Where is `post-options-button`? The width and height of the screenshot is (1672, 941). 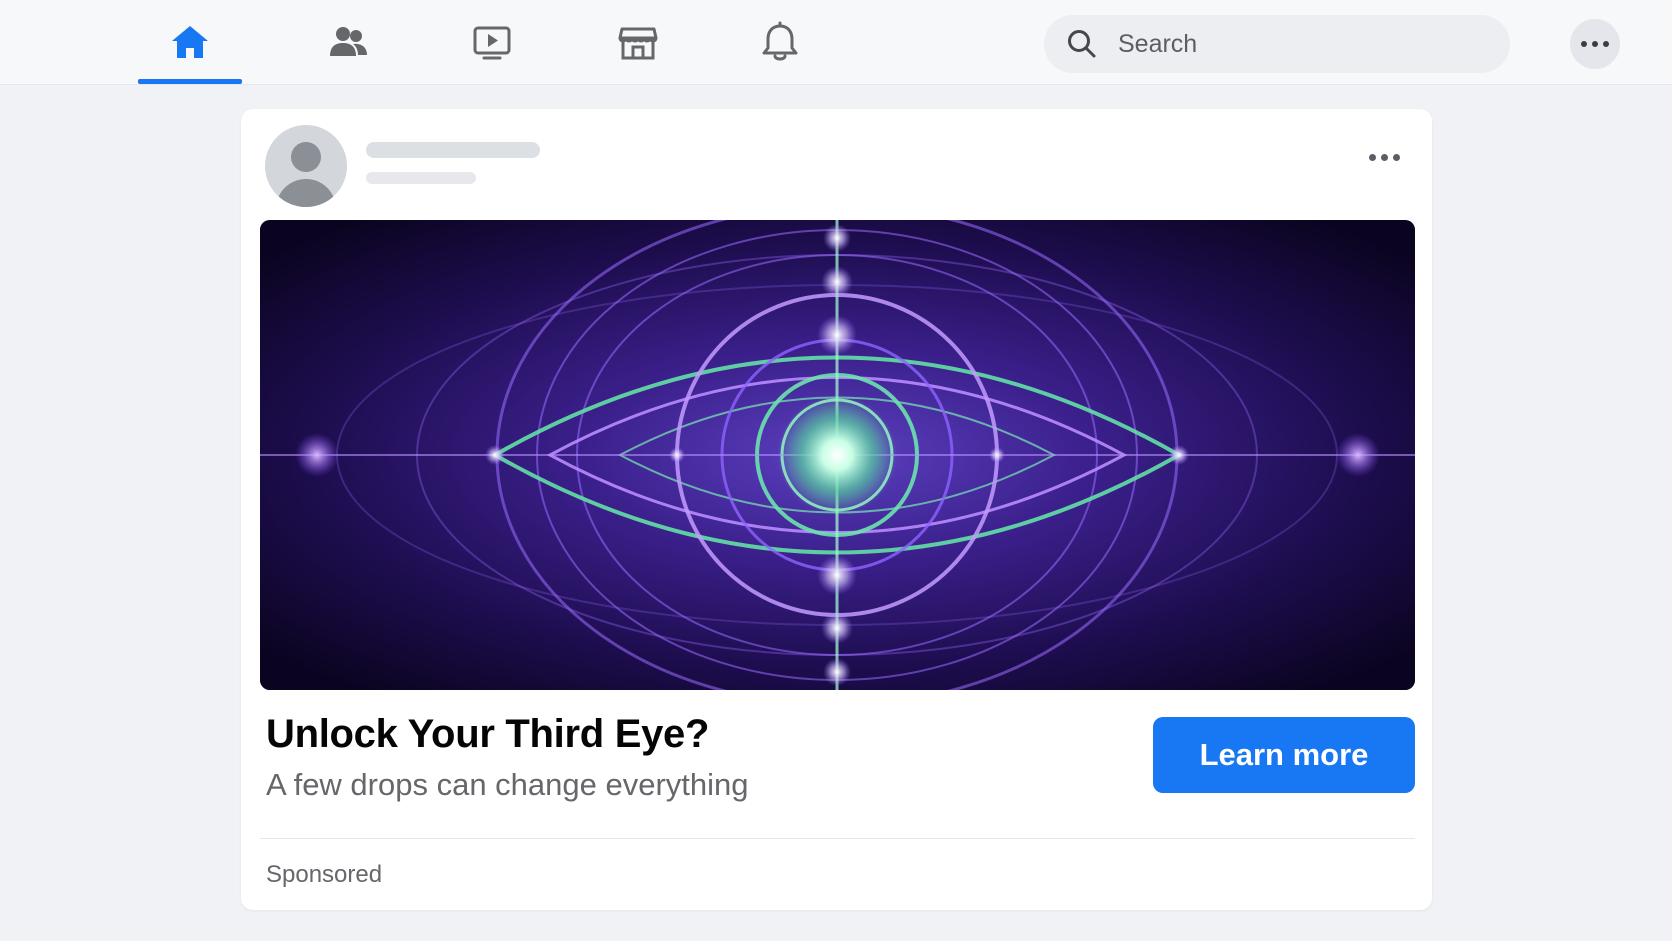
post-options-button is located at coordinates (1384, 157).